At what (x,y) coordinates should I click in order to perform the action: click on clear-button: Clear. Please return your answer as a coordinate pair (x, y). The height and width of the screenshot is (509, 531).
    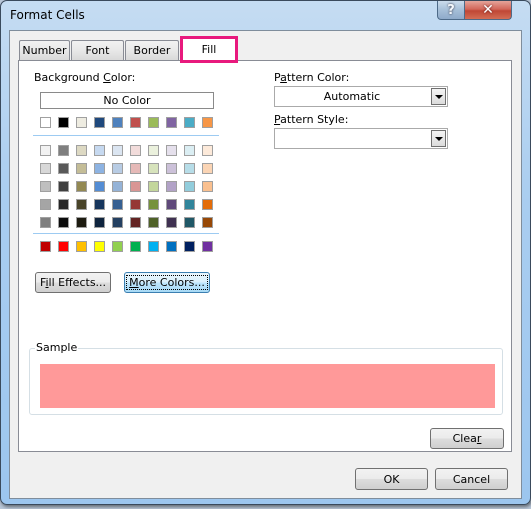
    Looking at the image, I should click on (467, 438).